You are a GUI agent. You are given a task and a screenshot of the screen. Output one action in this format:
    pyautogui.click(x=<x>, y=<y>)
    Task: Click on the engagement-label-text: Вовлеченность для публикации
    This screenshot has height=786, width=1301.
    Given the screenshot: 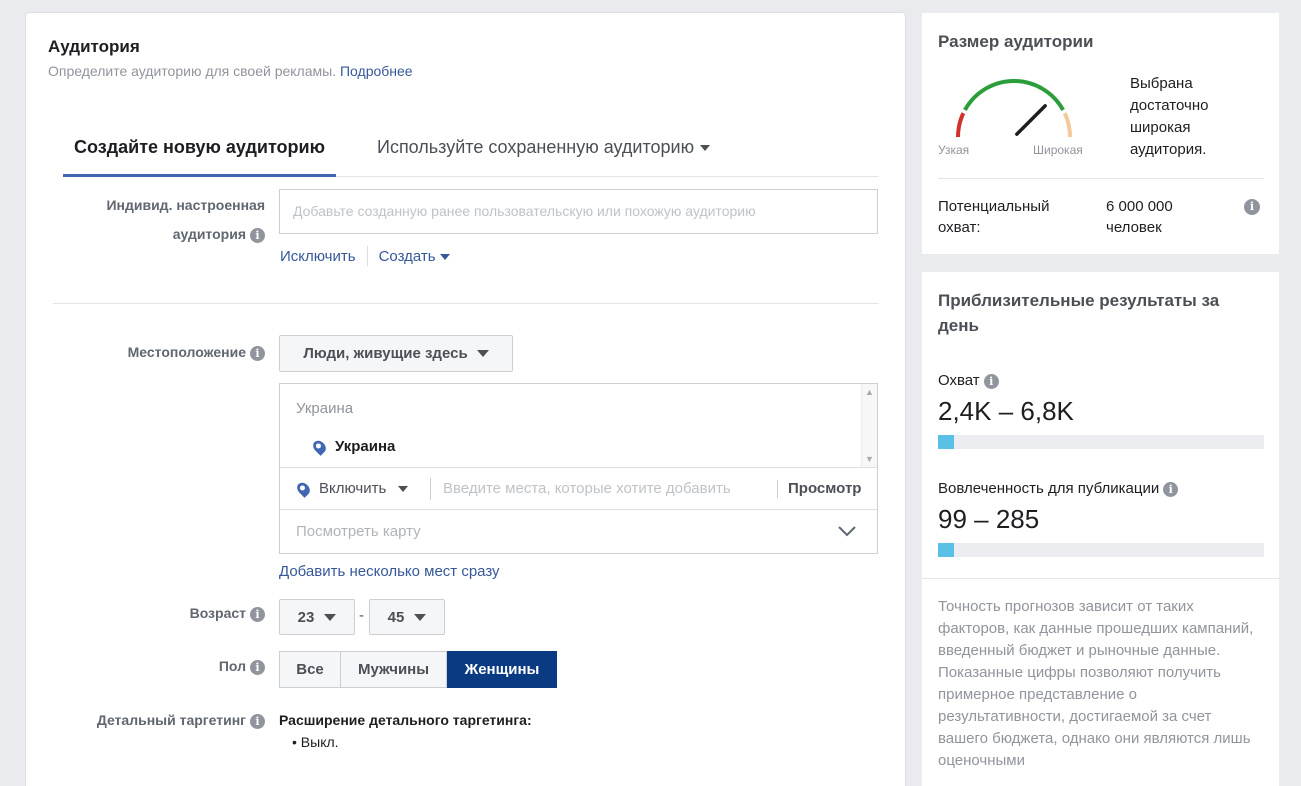 What is the action you would take?
    pyautogui.click(x=1049, y=488)
    